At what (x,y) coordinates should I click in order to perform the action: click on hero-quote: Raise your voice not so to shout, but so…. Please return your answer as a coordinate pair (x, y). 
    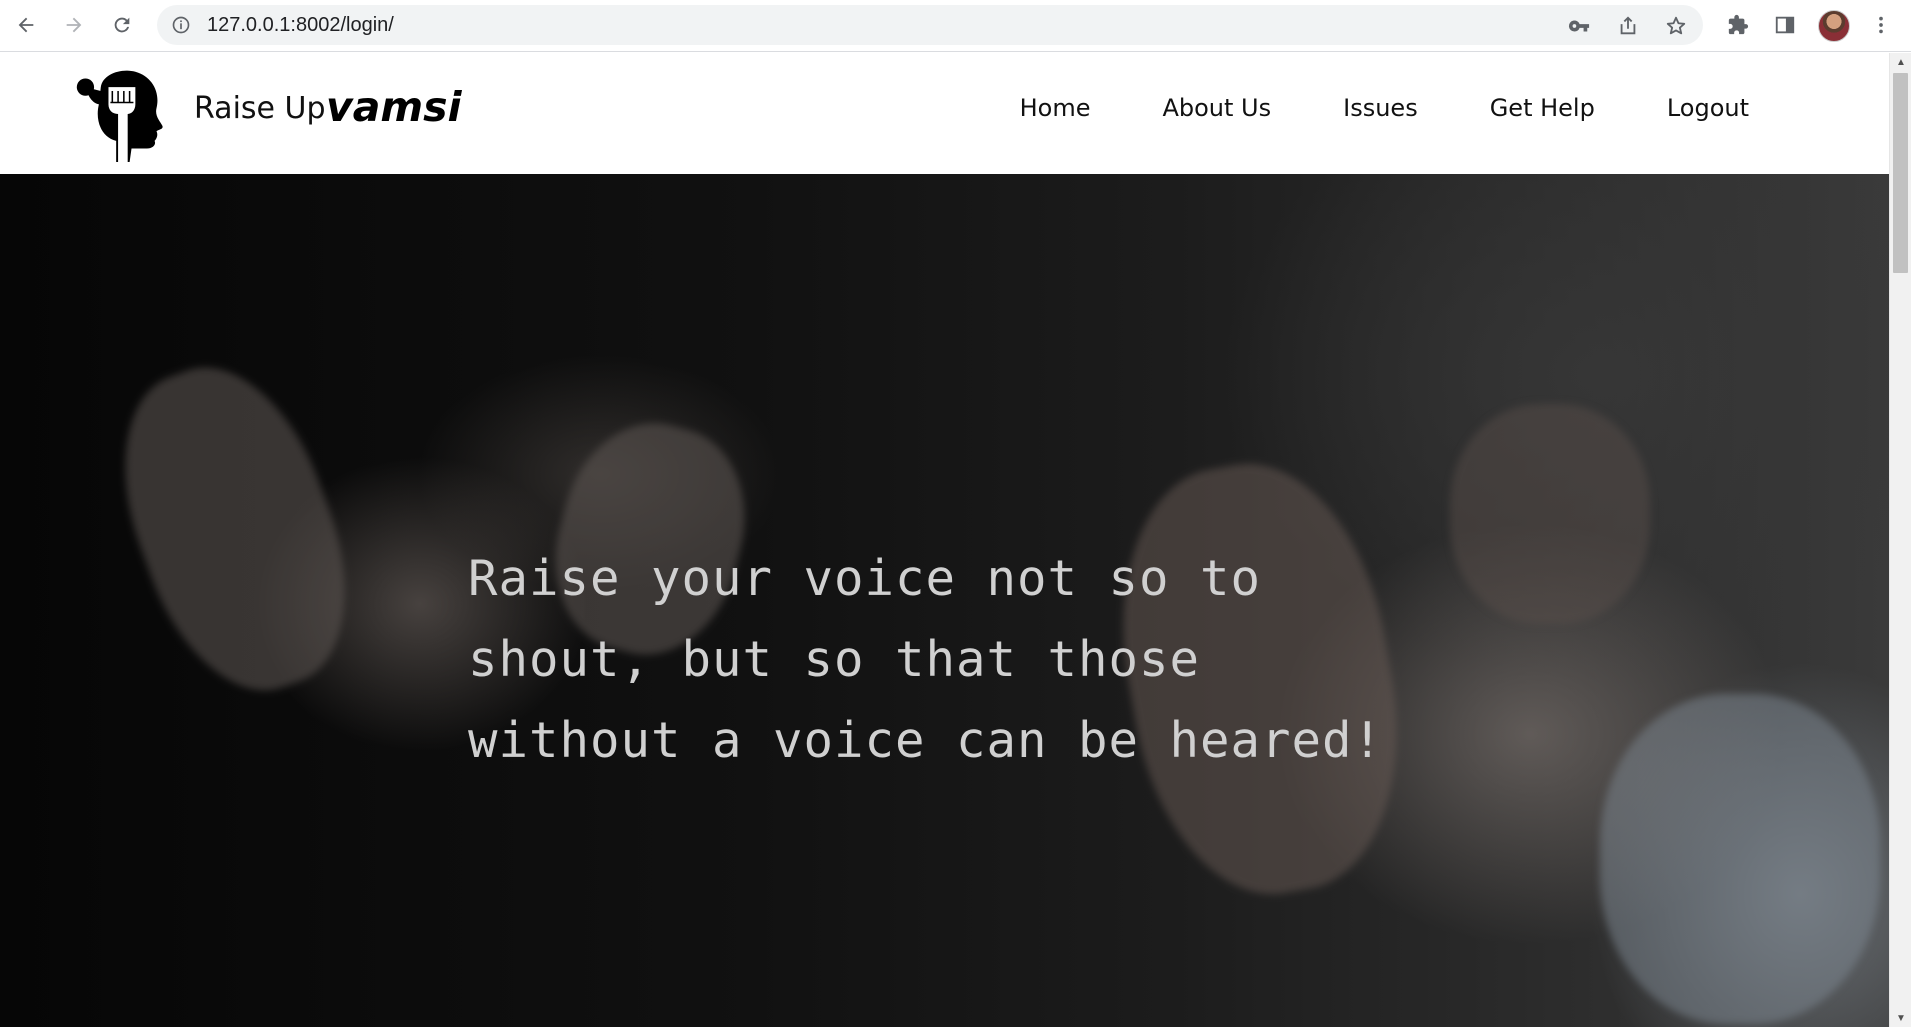
    Looking at the image, I should click on (938, 659).